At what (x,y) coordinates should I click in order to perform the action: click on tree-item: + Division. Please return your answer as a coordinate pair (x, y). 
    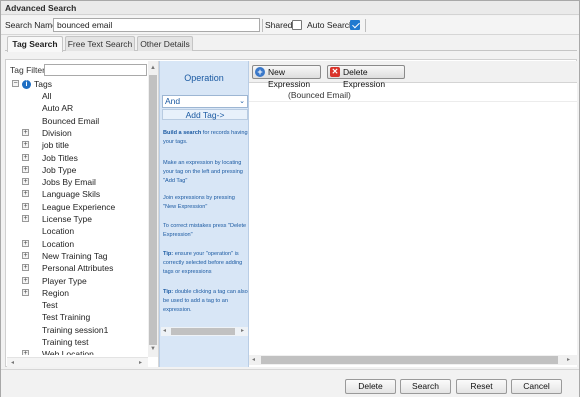
    Looking at the image, I should click on (77, 133).